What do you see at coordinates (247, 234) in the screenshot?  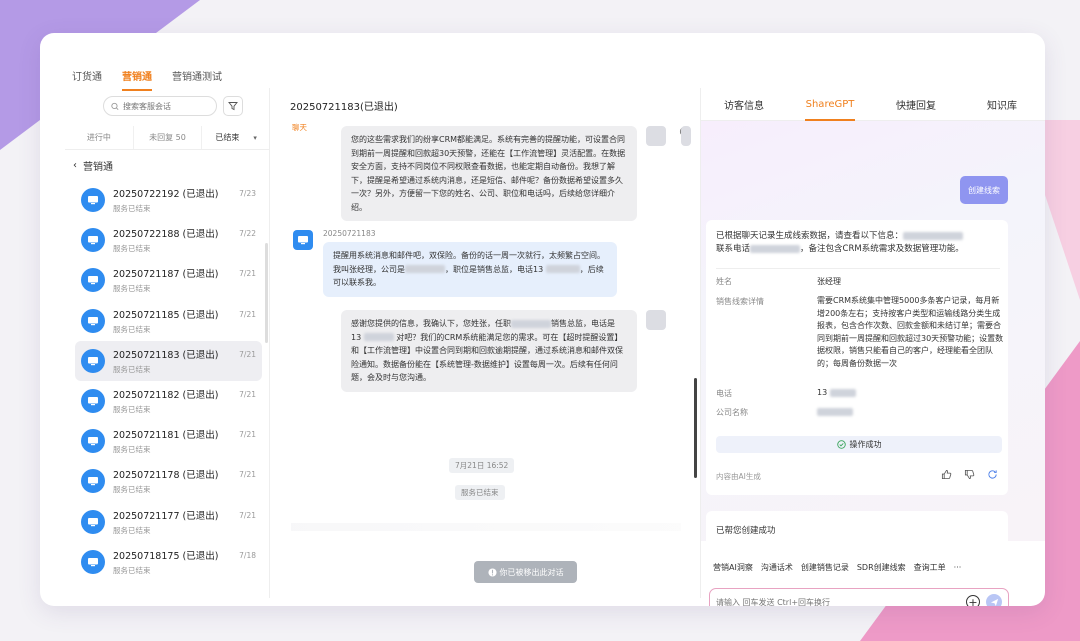 I see `conversation-date: 7/22` at bounding box center [247, 234].